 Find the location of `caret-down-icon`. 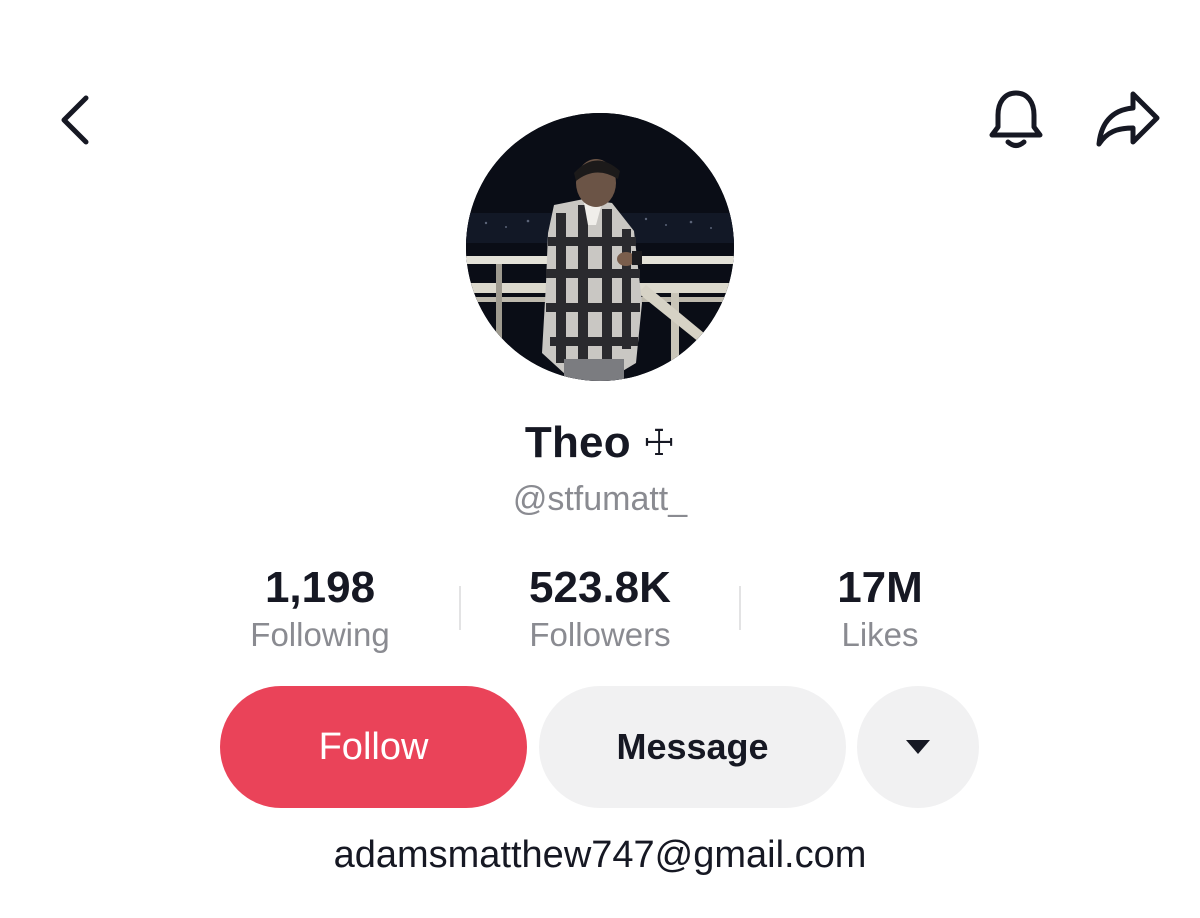

caret-down-icon is located at coordinates (918, 747).